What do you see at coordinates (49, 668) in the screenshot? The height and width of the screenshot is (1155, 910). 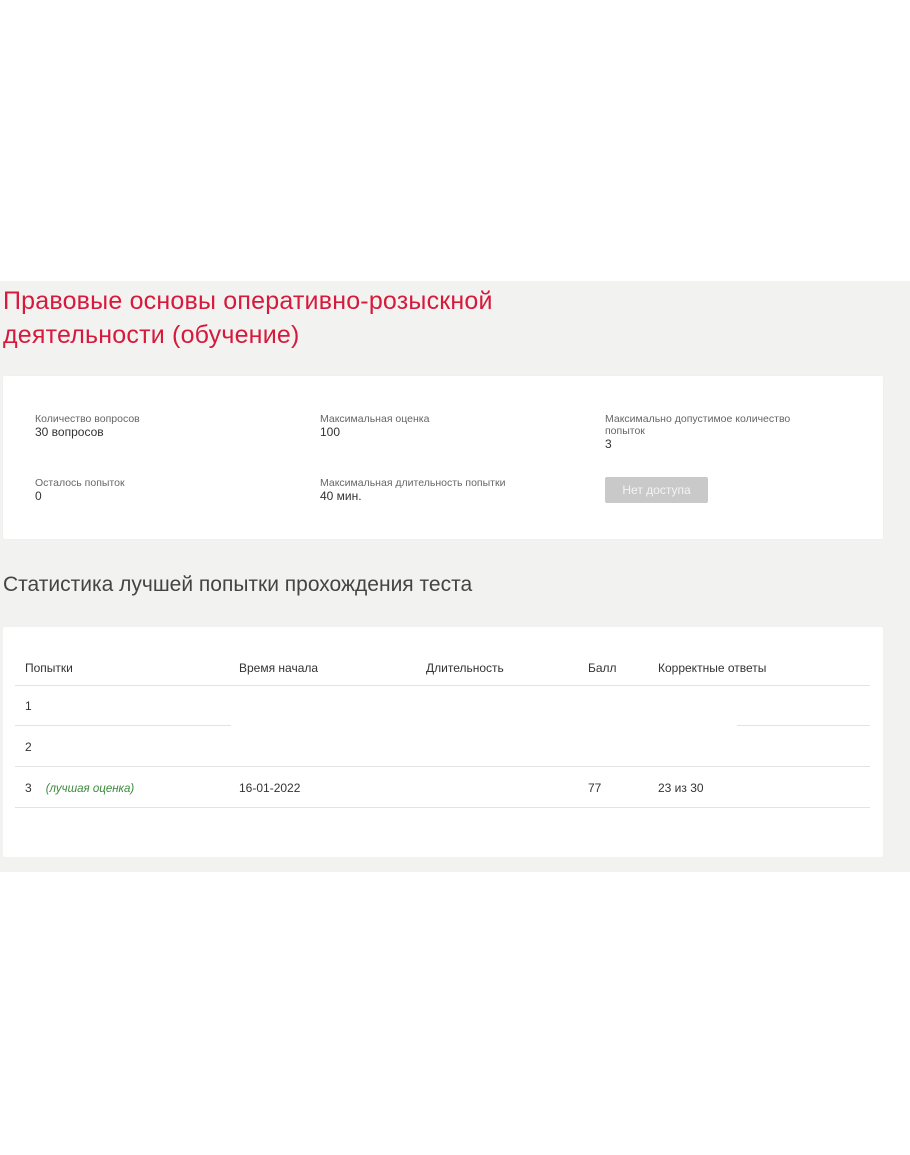 I see `column-header-attempts: Попытки` at bounding box center [49, 668].